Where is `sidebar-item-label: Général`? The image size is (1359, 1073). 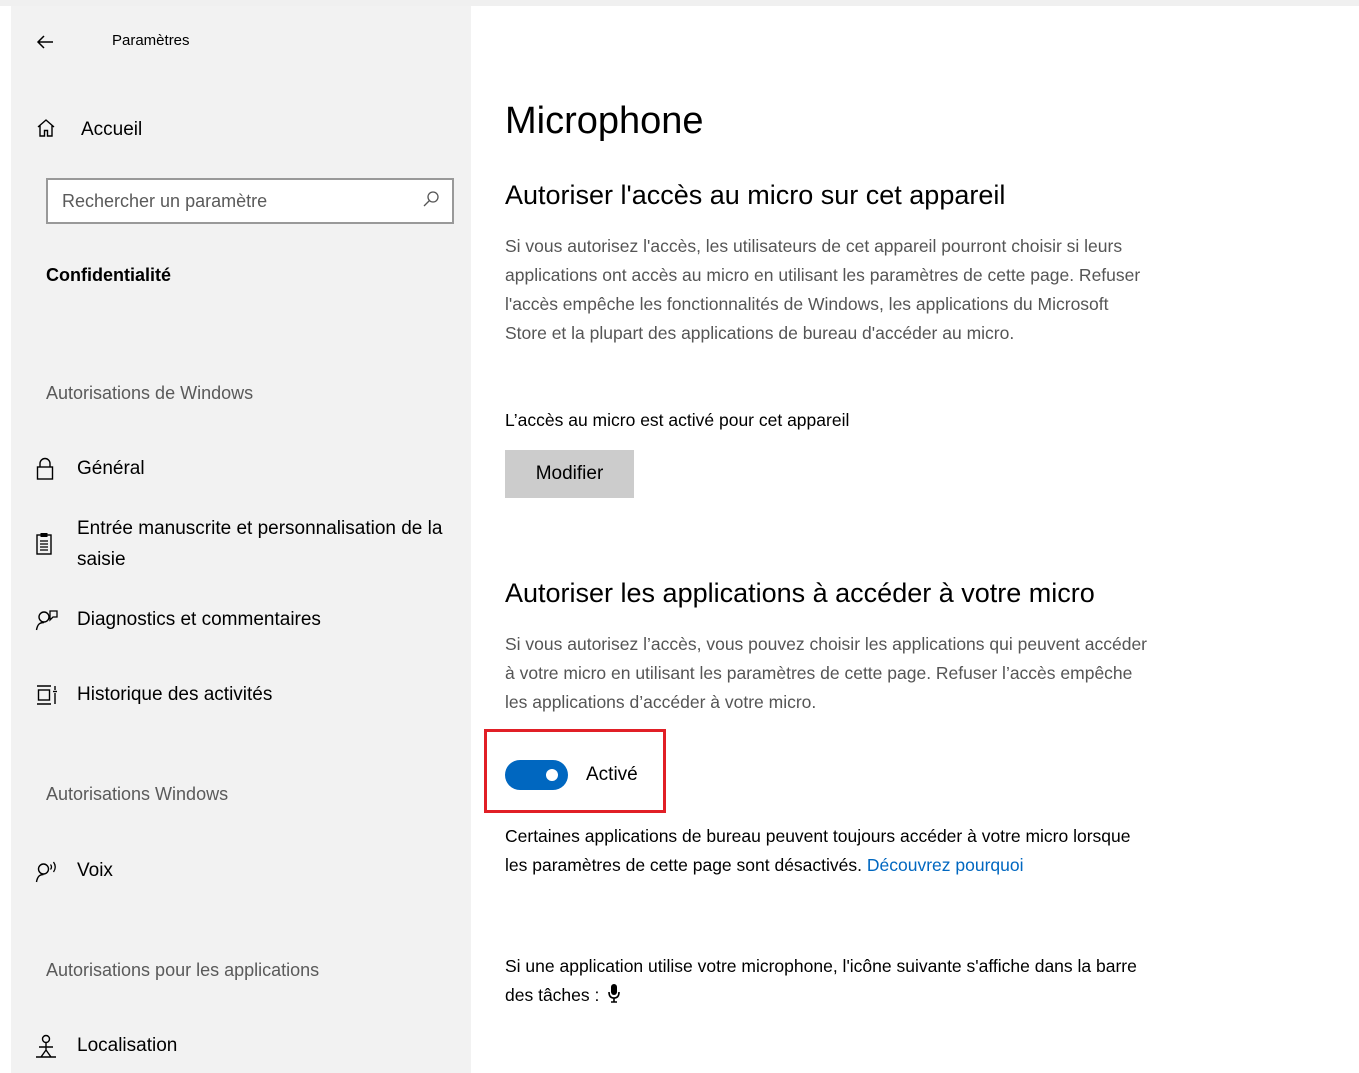
sidebar-item-label: Général is located at coordinates (111, 468).